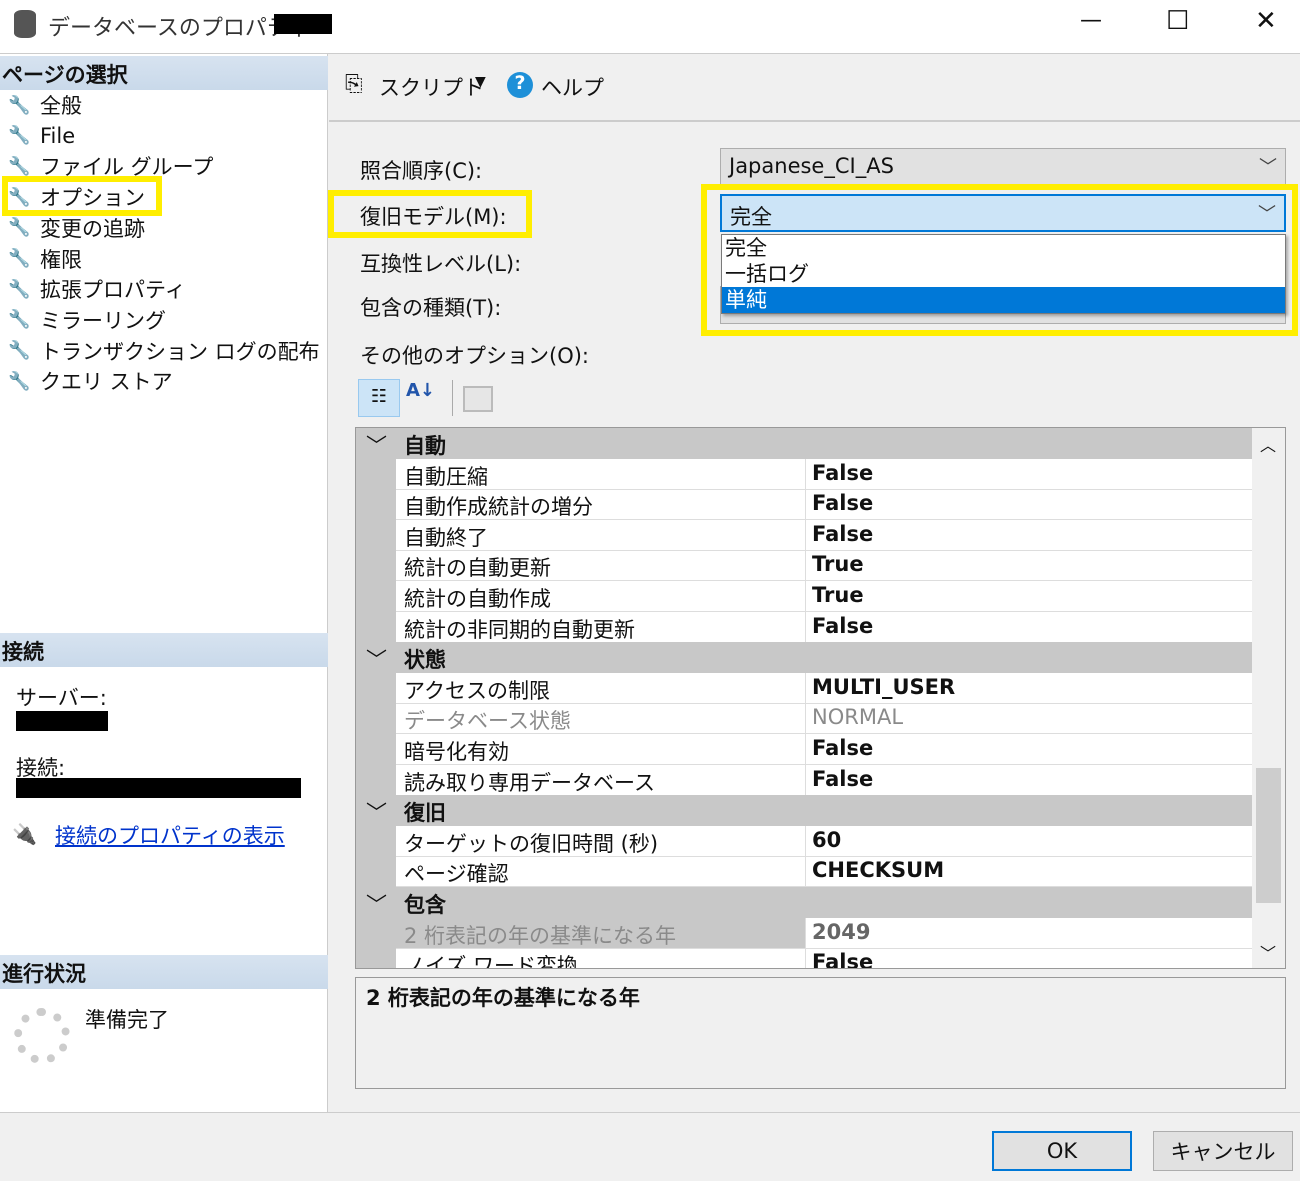 This screenshot has width=1300, height=1181. I want to click on property-value: 2049, so click(1029, 933).